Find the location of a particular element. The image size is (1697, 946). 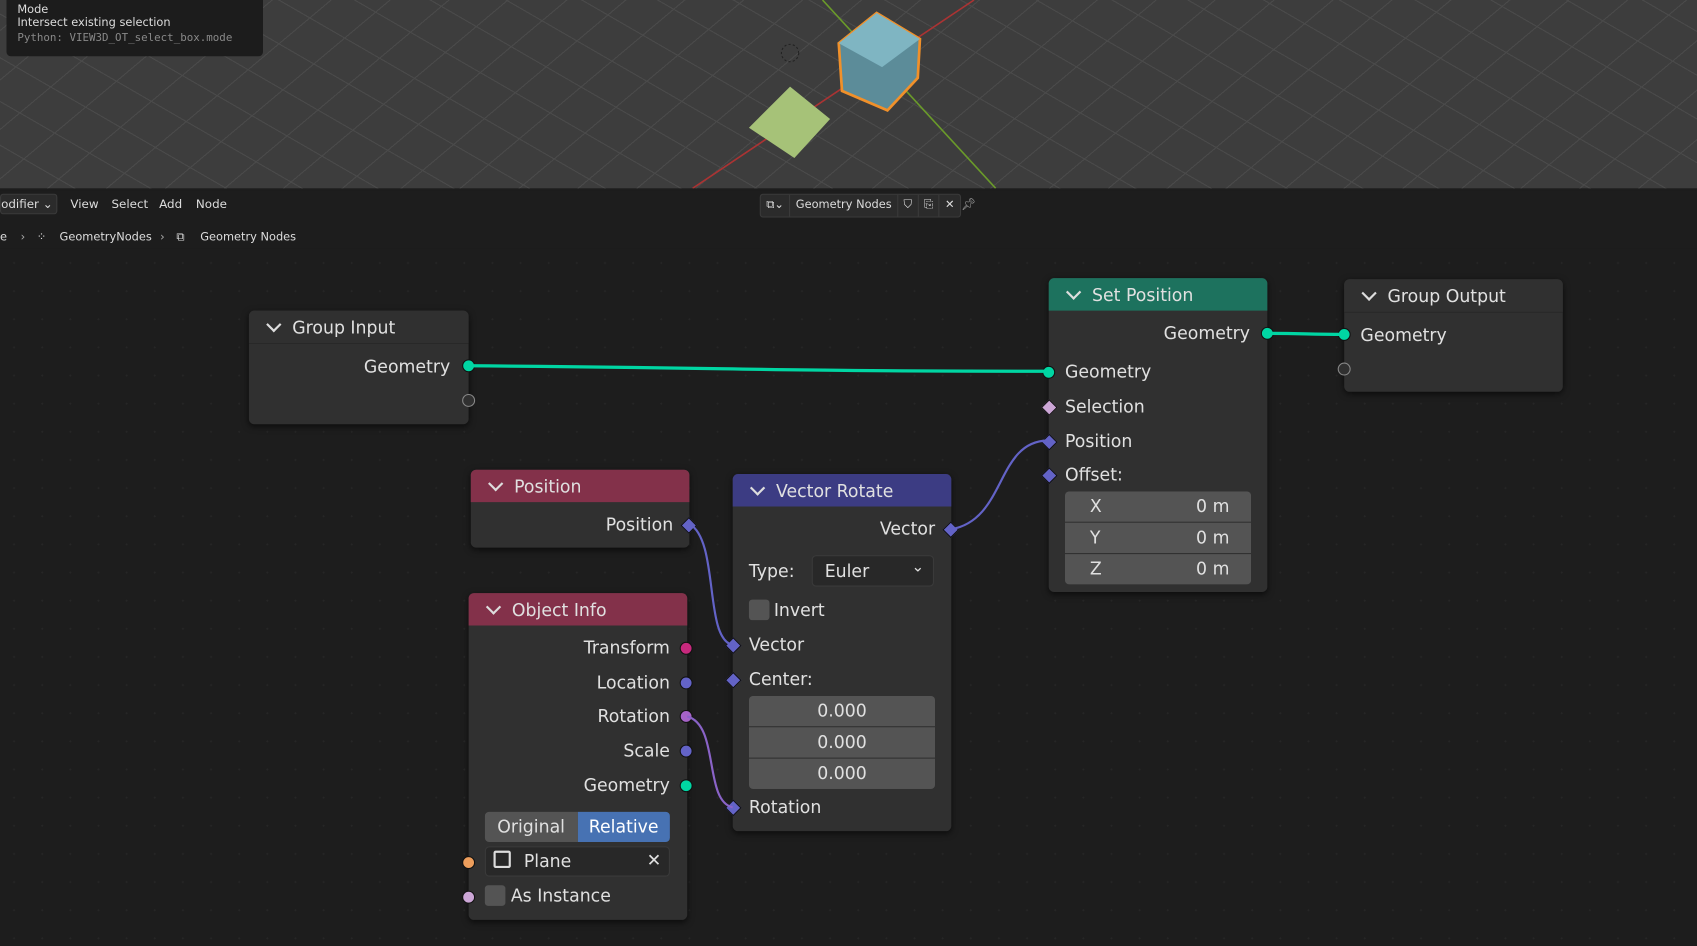

output-location-label: Location is located at coordinates (633, 682).